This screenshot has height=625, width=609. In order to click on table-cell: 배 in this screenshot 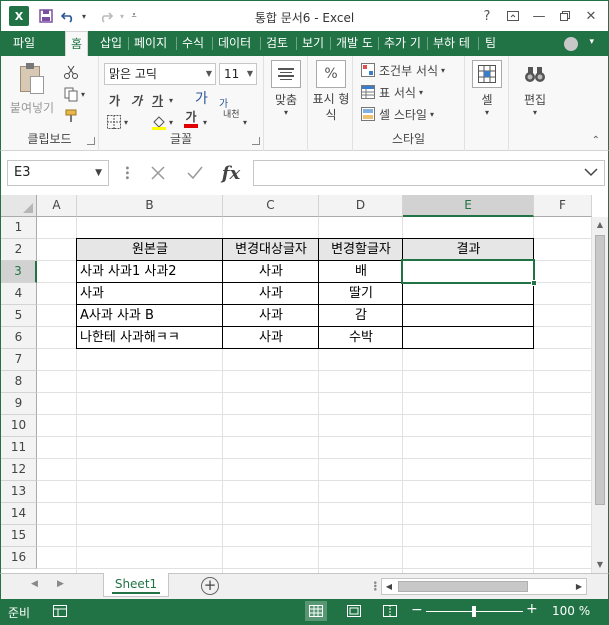, I will do `click(361, 272)`.